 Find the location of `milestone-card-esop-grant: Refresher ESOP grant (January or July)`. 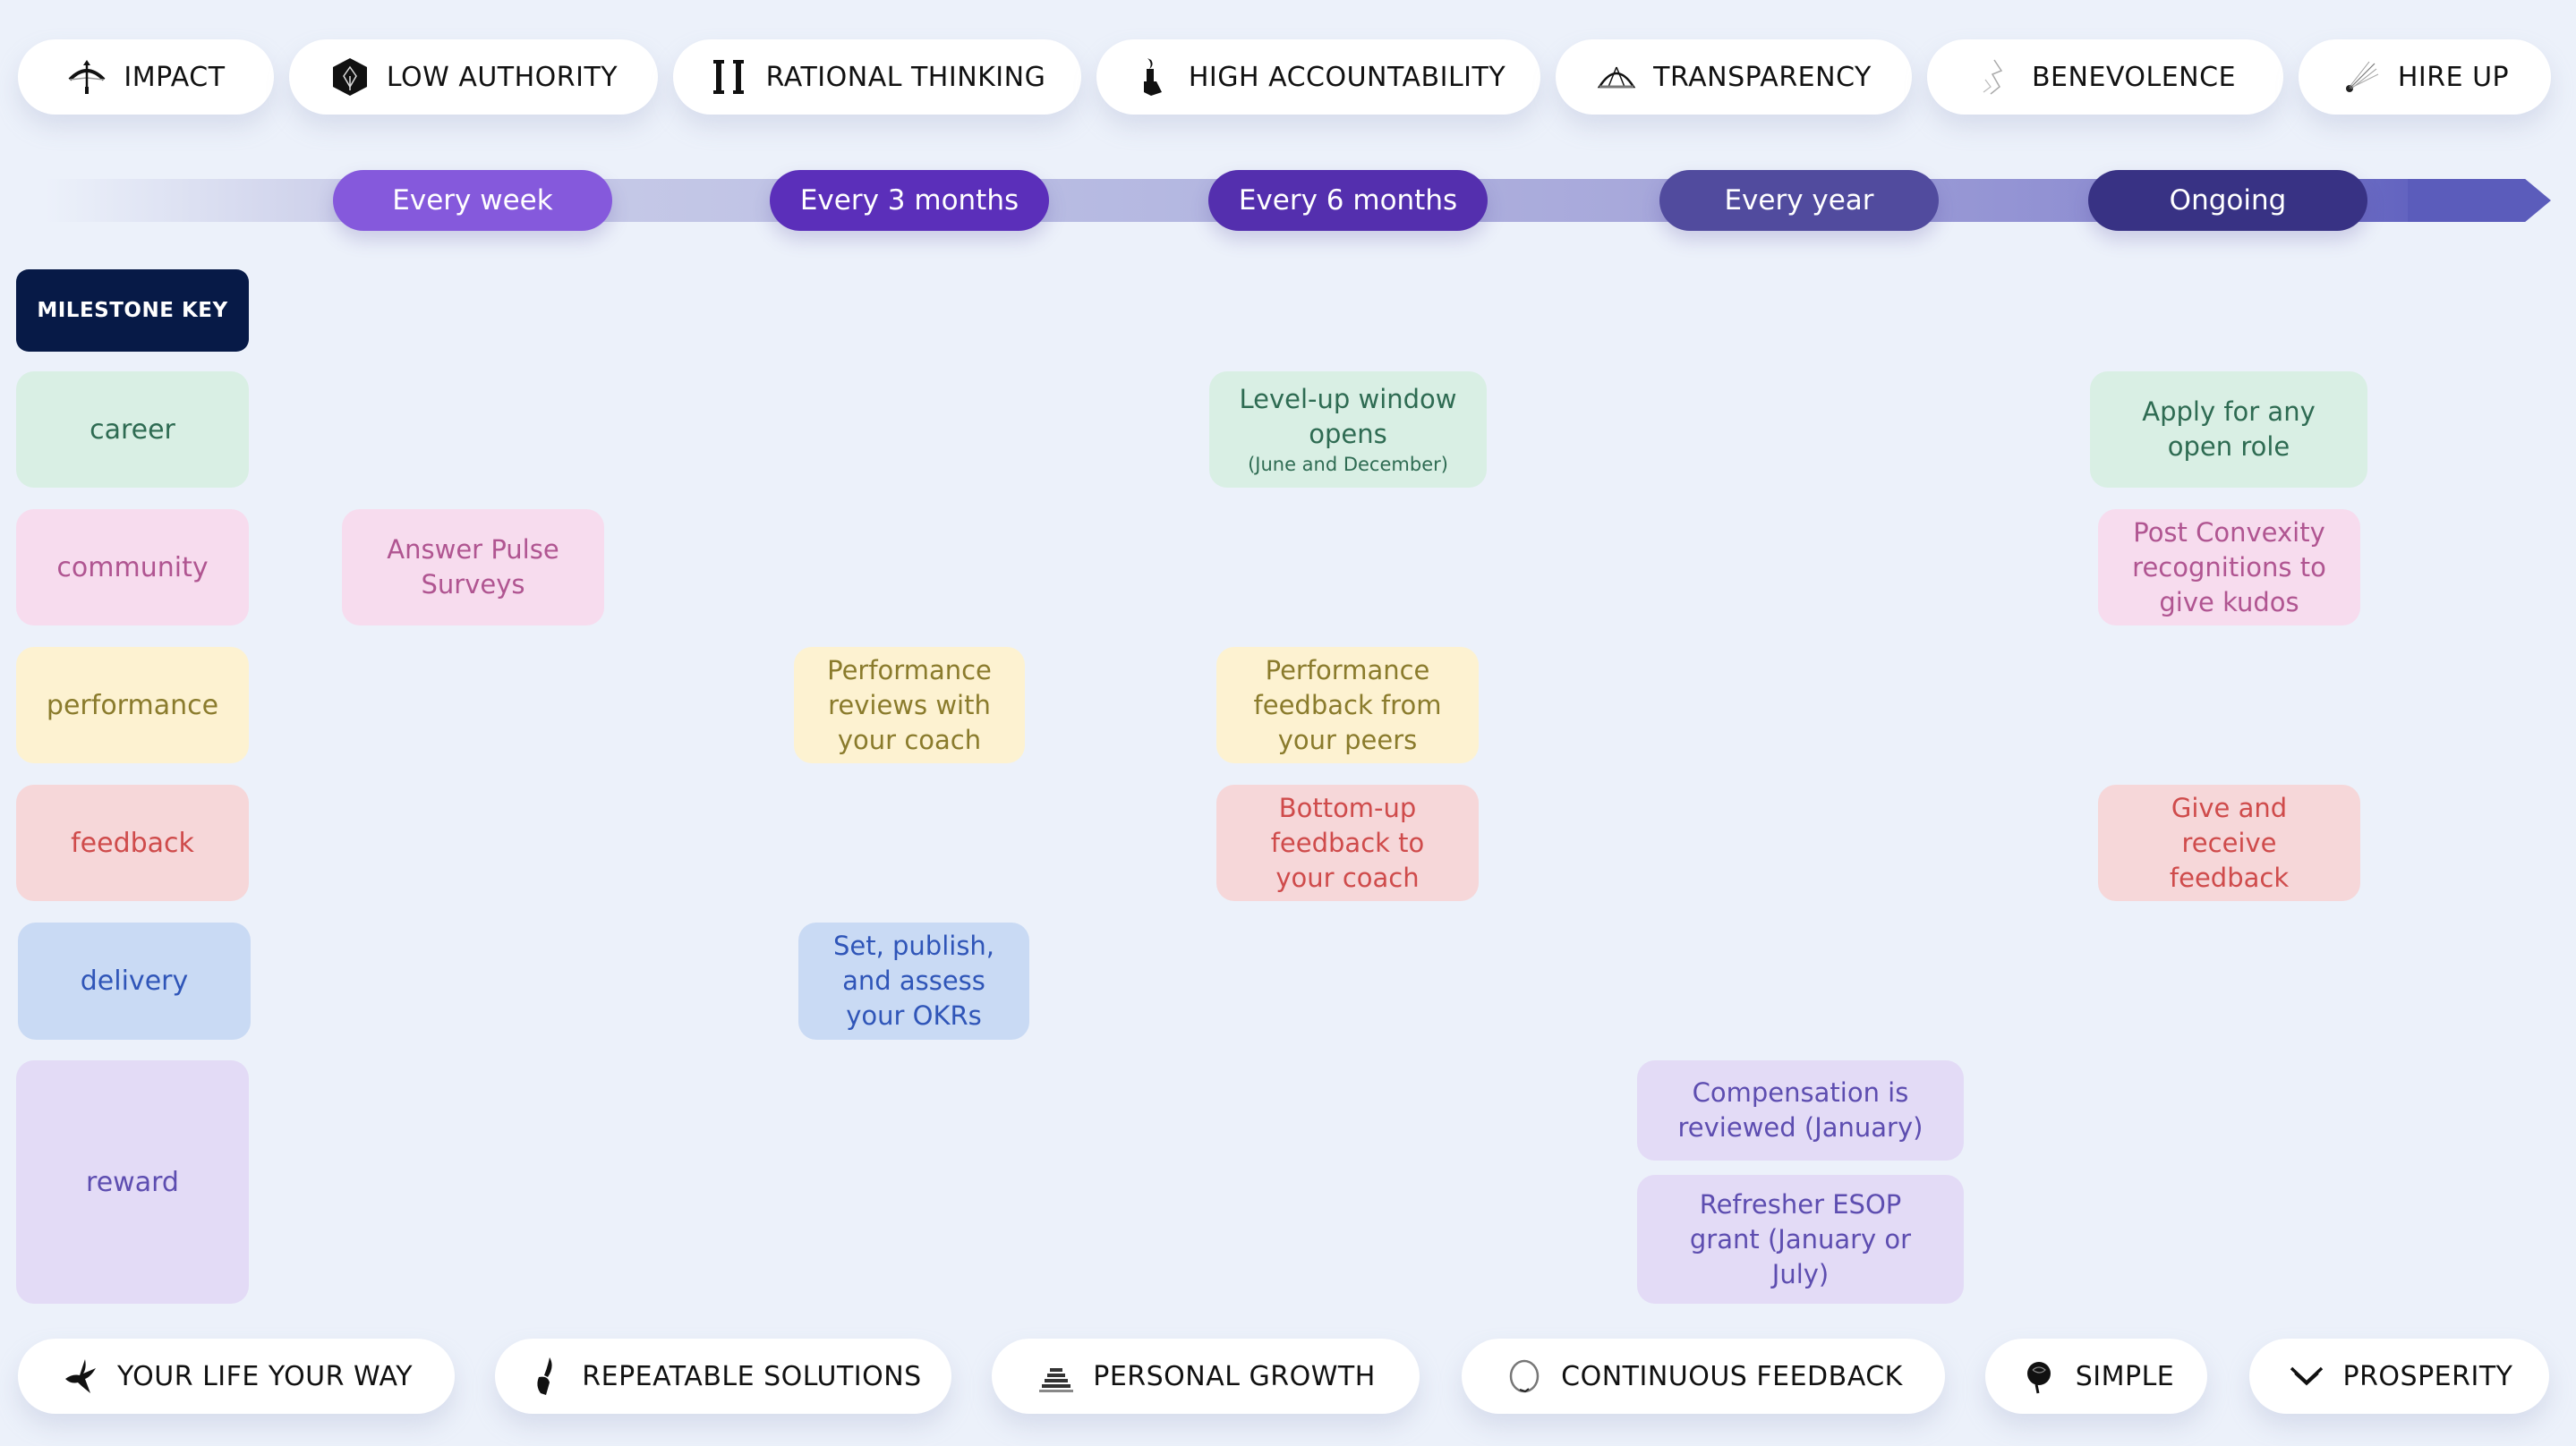

milestone-card-esop-grant: Refresher ESOP grant (January or July) is located at coordinates (1800, 1239).